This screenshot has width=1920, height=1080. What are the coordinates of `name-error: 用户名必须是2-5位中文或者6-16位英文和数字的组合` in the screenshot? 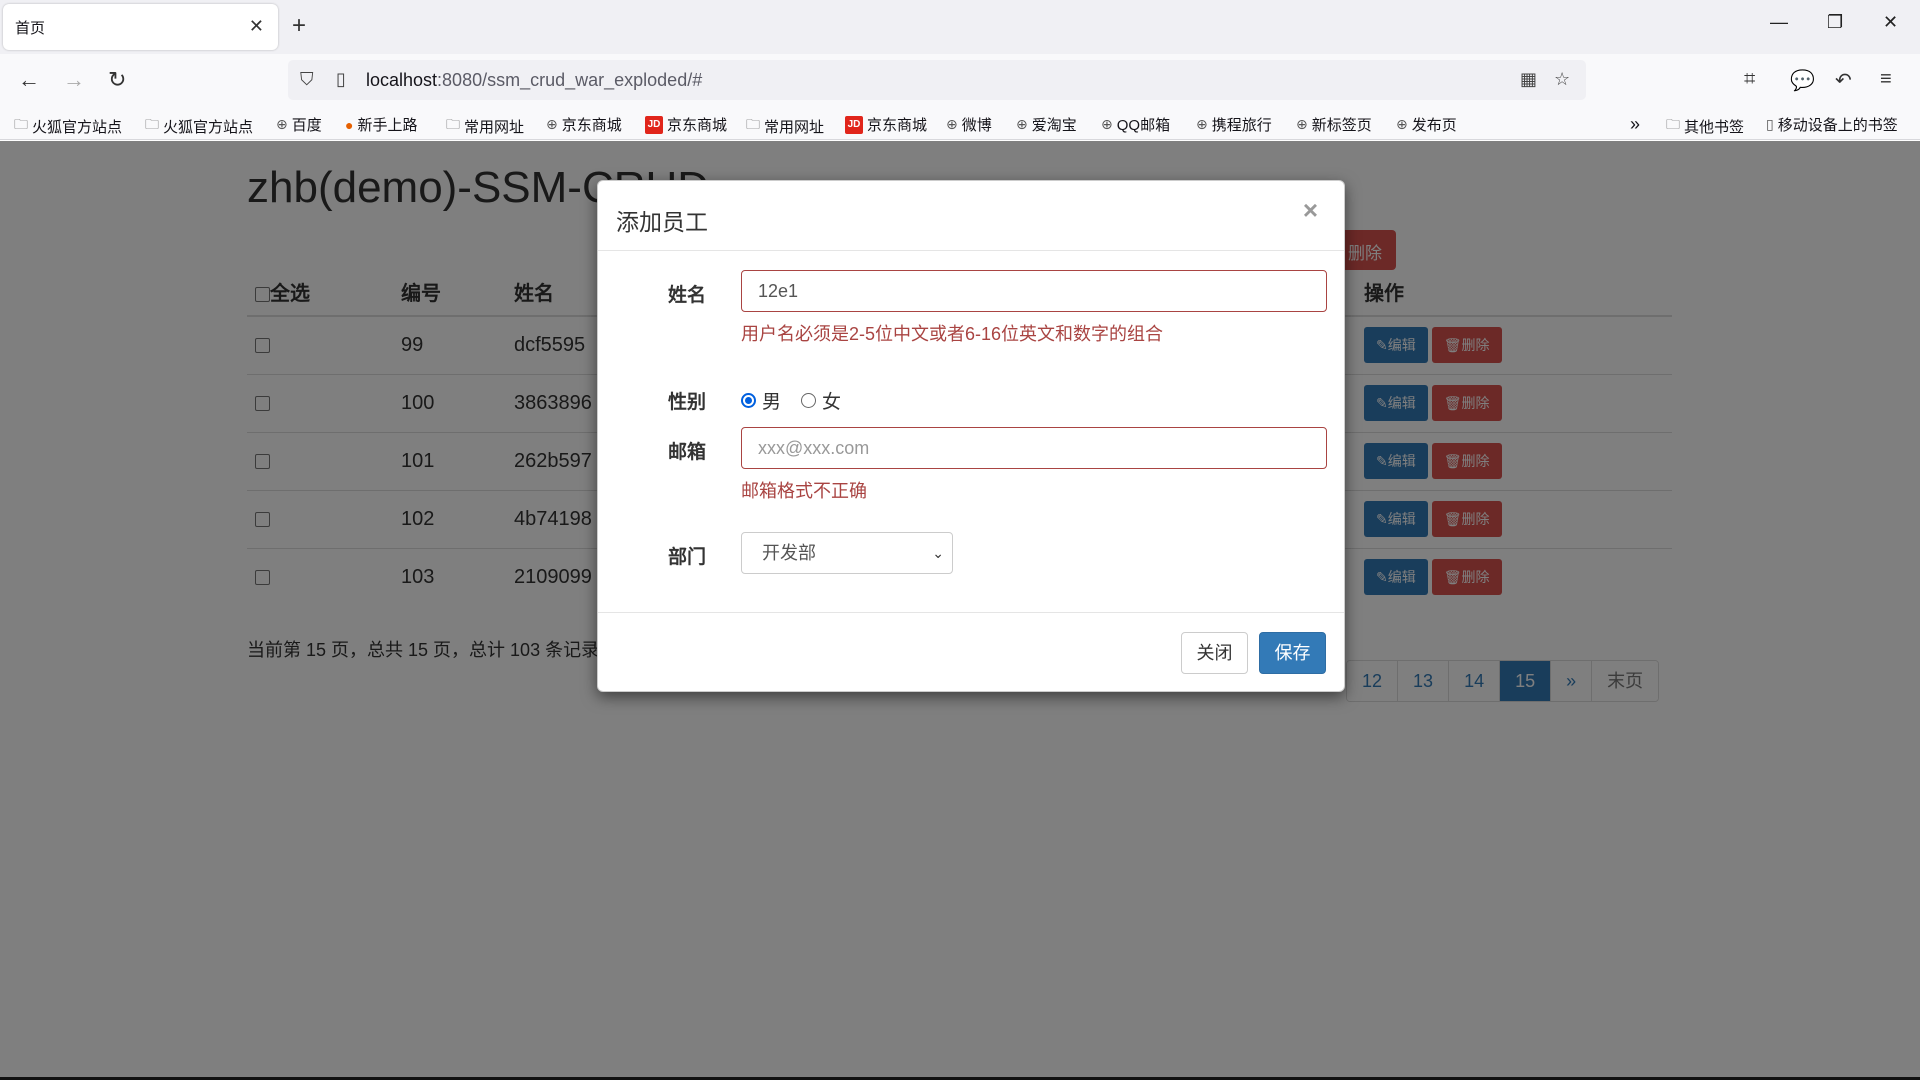 It's located at (952, 334).